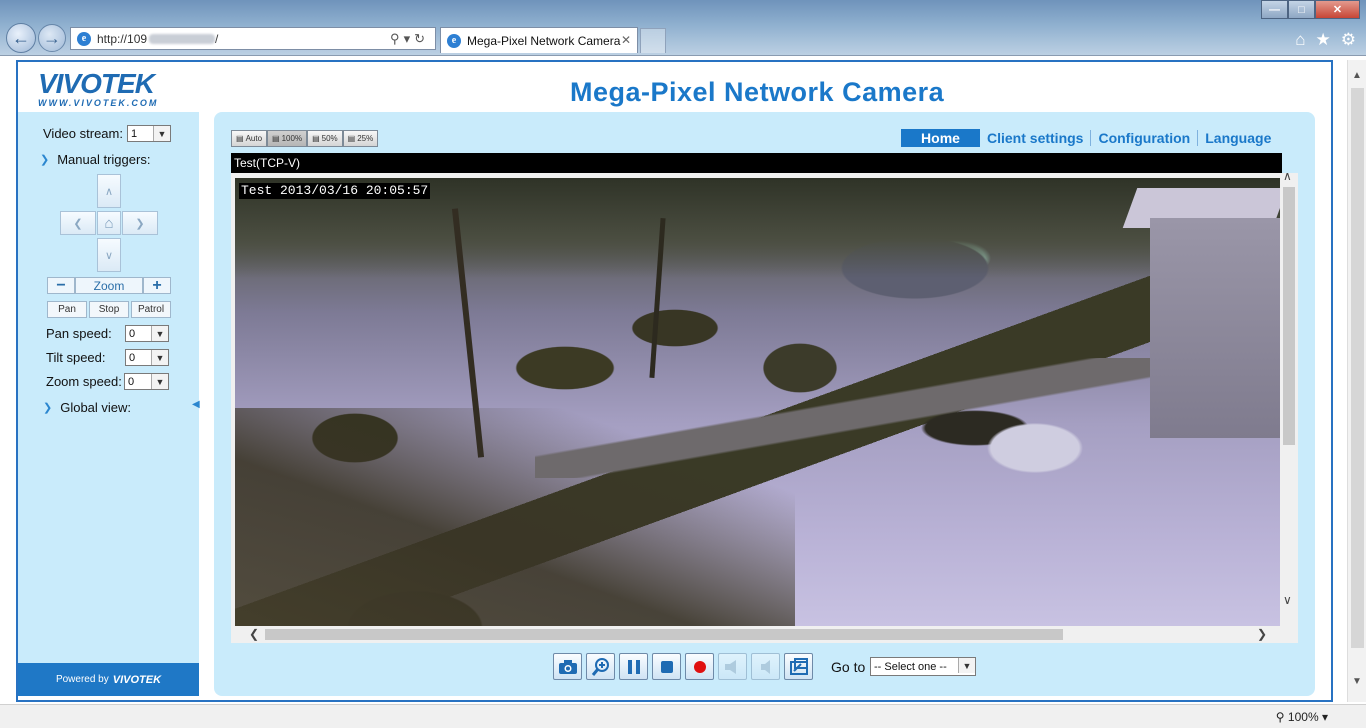  Describe the element at coordinates (151, 309) in the screenshot. I see `patrol-button: Patrol` at that location.